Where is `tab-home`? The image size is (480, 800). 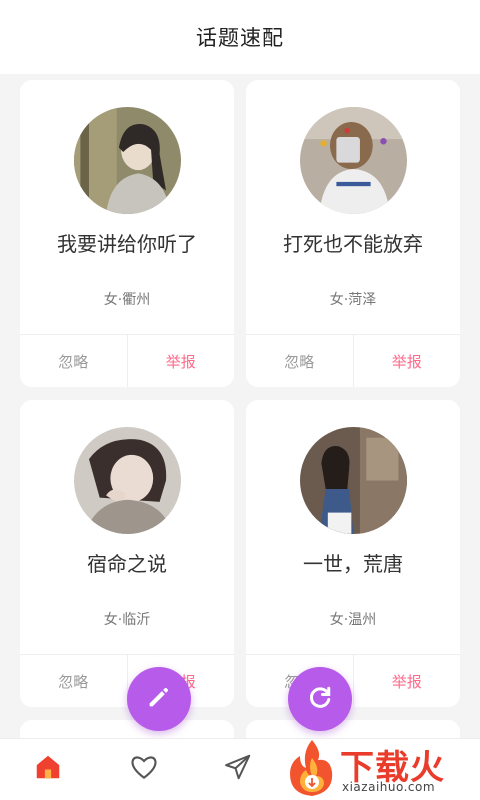 tab-home is located at coordinates (48, 769).